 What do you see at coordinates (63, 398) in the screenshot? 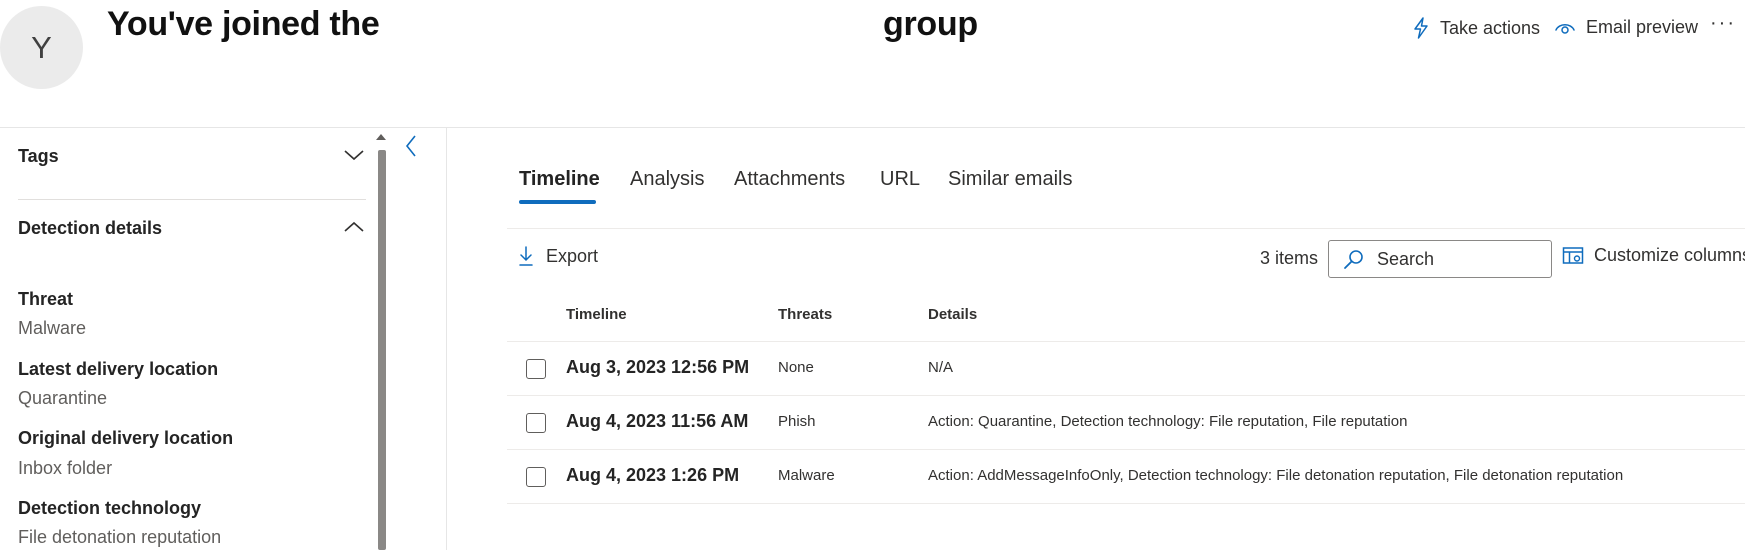
I see `latest-delivery-location-value: Quarantine` at bounding box center [63, 398].